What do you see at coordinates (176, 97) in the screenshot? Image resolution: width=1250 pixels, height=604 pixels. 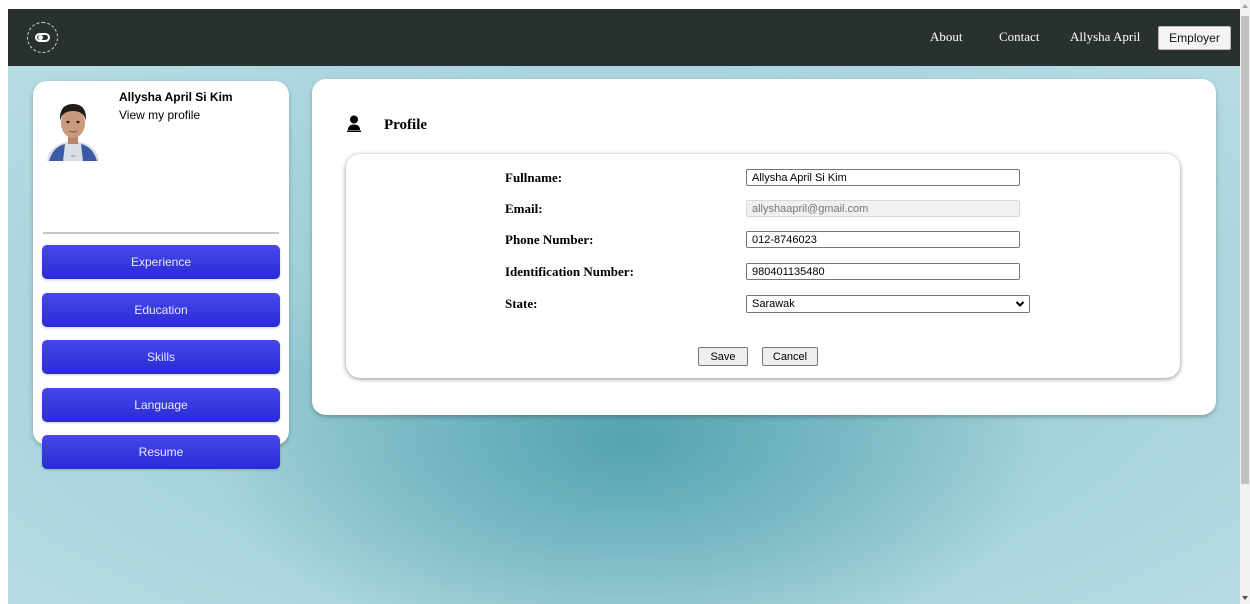 I see `user-name: Allysha April Si Kim` at bounding box center [176, 97].